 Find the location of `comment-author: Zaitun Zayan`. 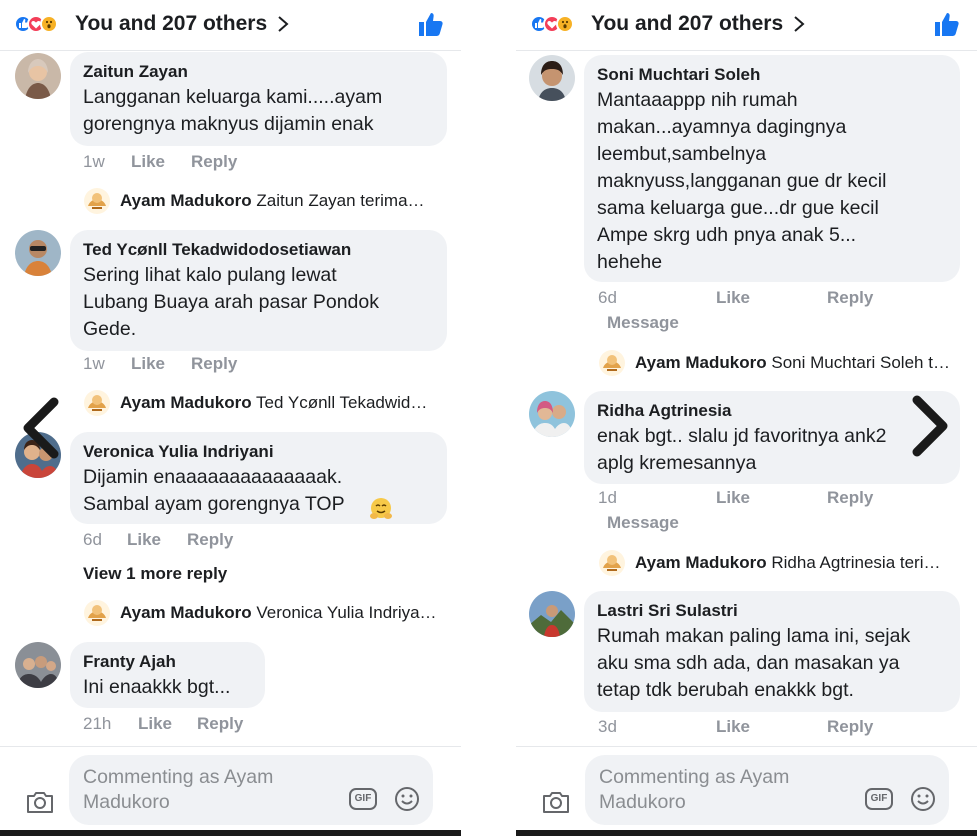

comment-author: Zaitun Zayan is located at coordinates (258, 72).